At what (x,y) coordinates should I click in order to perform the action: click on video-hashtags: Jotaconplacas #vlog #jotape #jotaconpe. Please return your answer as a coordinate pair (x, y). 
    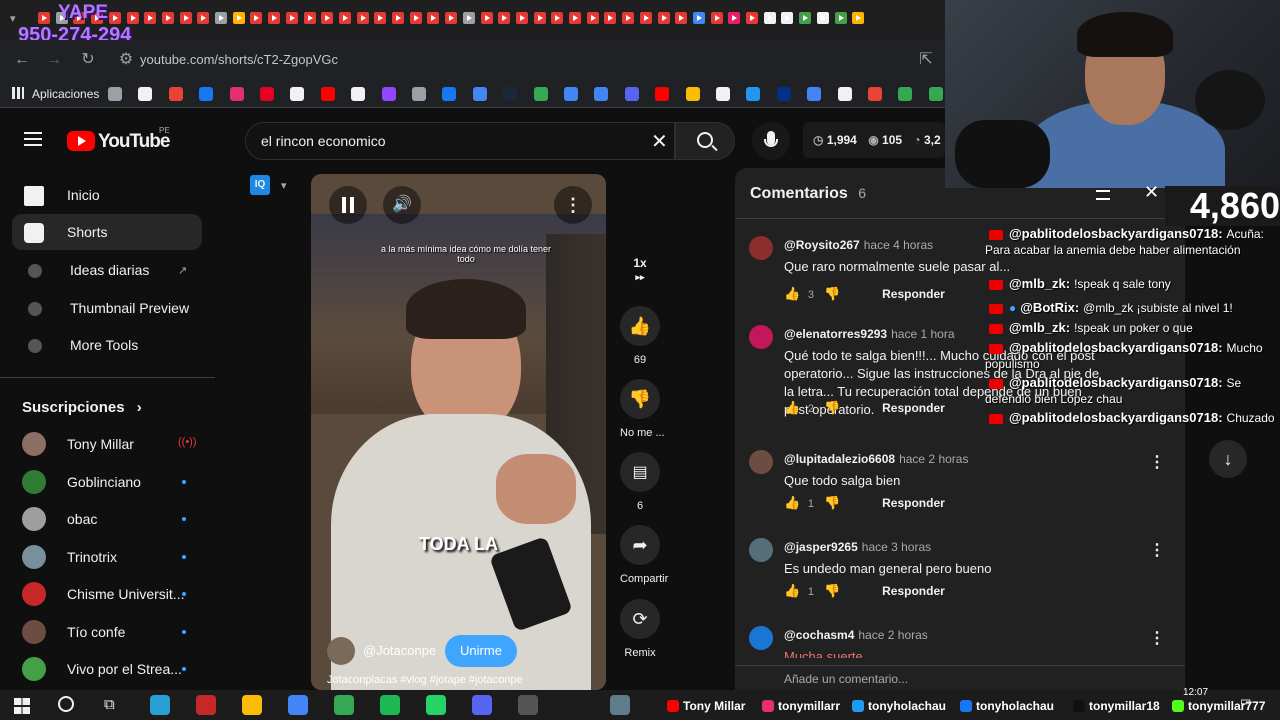
    Looking at the image, I should click on (466, 680).